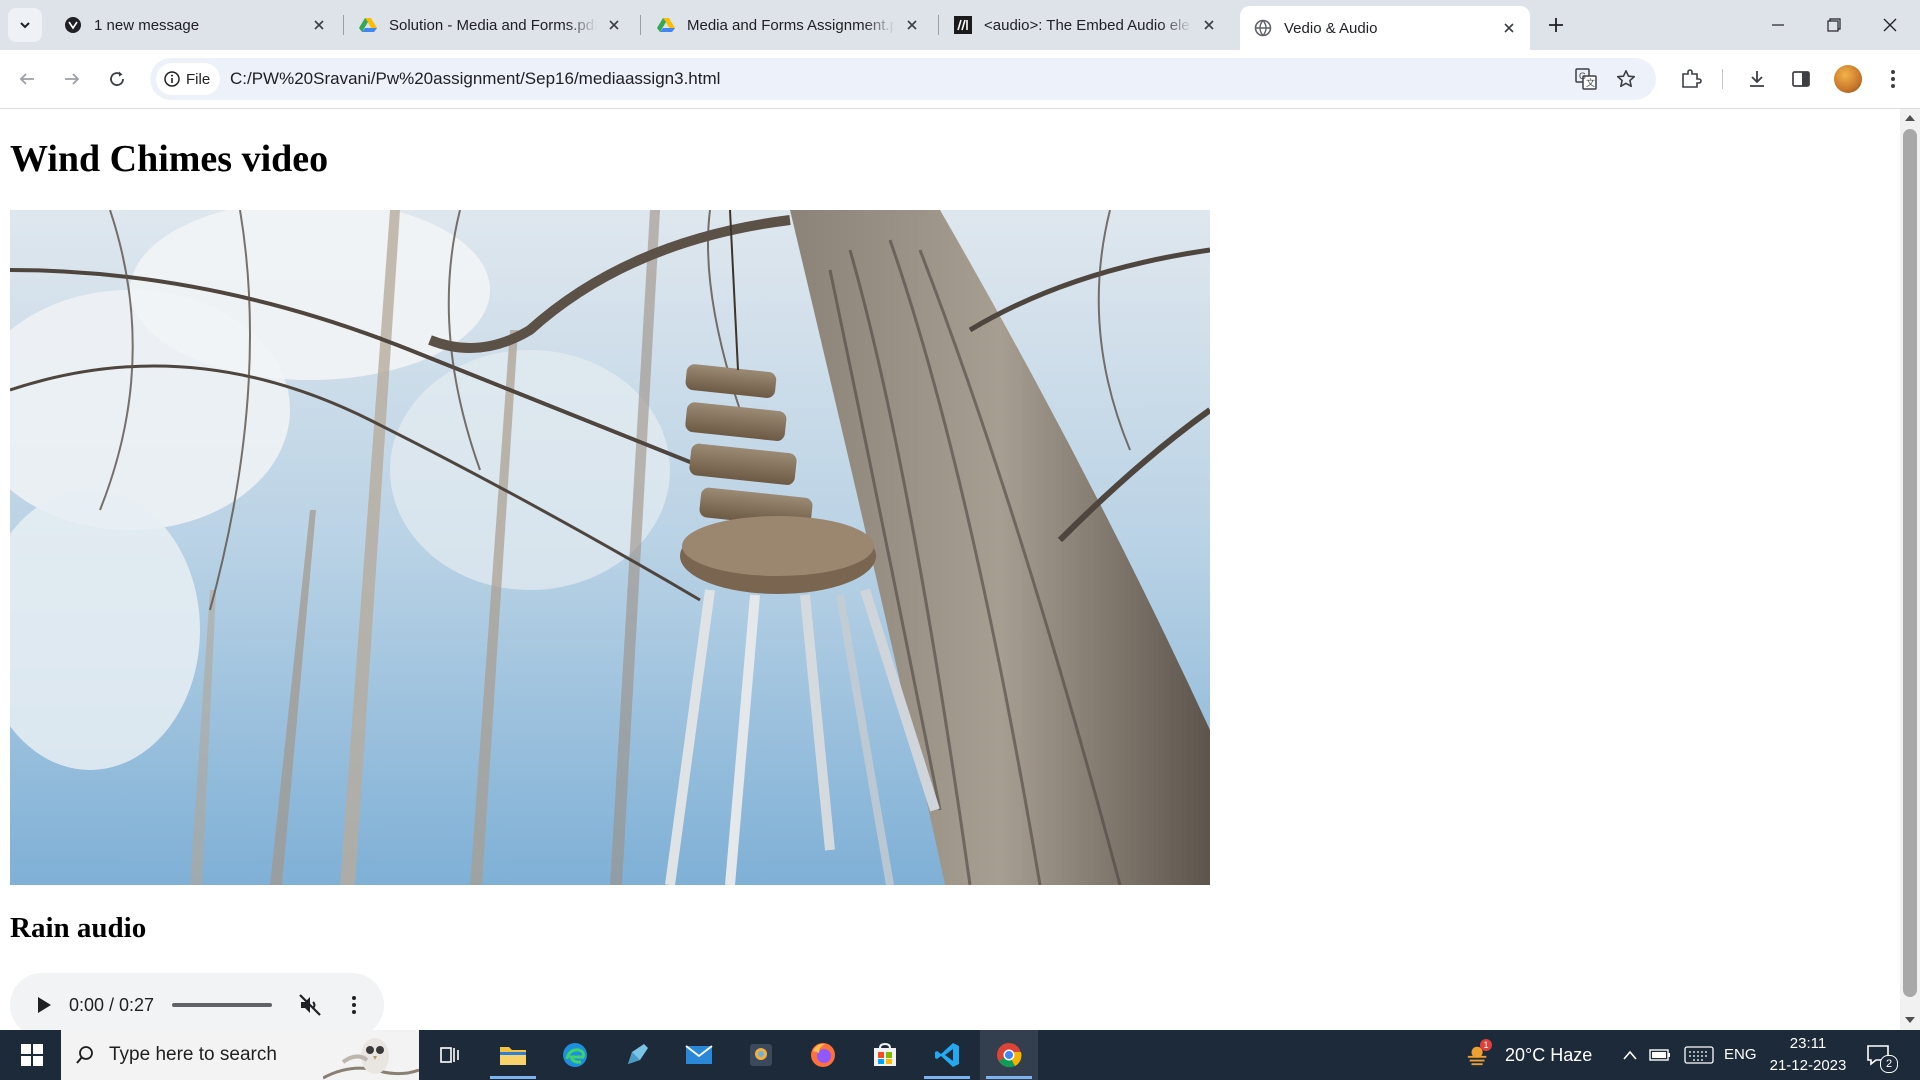 This screenshot has height=1080, width=1920. I want to click on scroll-up-icon, so click(1910, 118).